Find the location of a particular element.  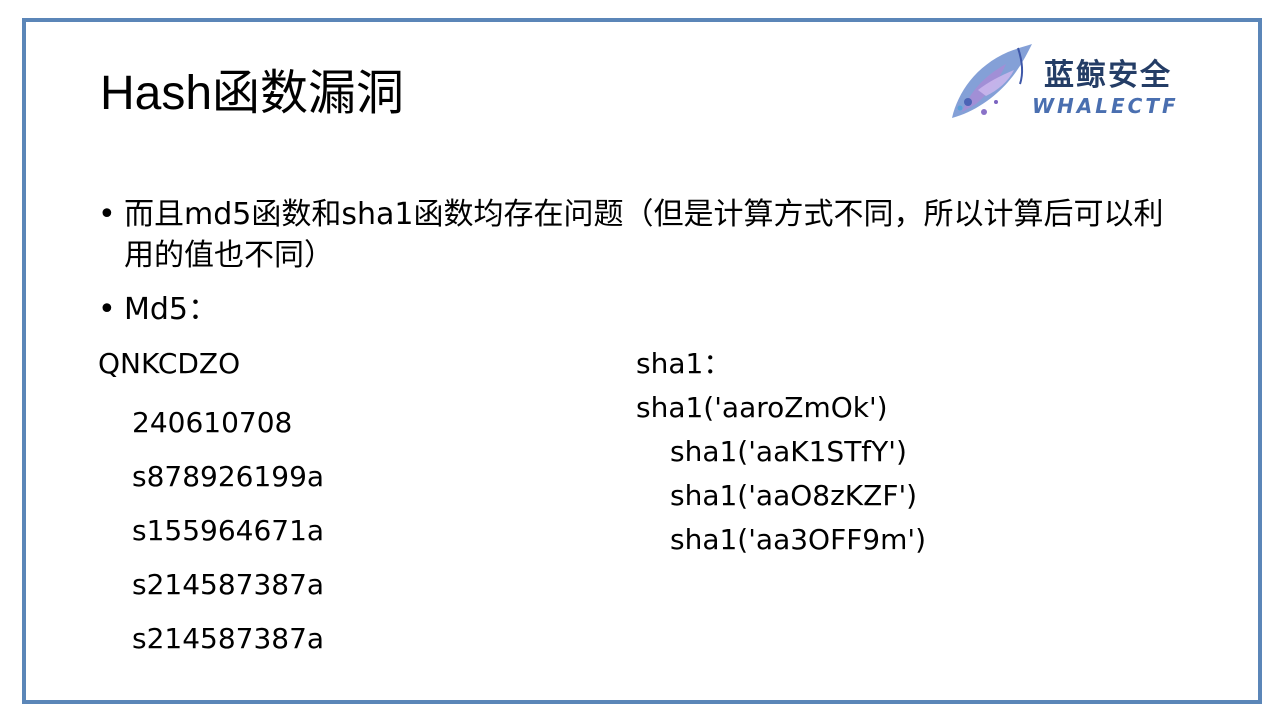

whalectf-logo: 蓝鲸安全 WHALECTF is located at coordinates (1093, 82).